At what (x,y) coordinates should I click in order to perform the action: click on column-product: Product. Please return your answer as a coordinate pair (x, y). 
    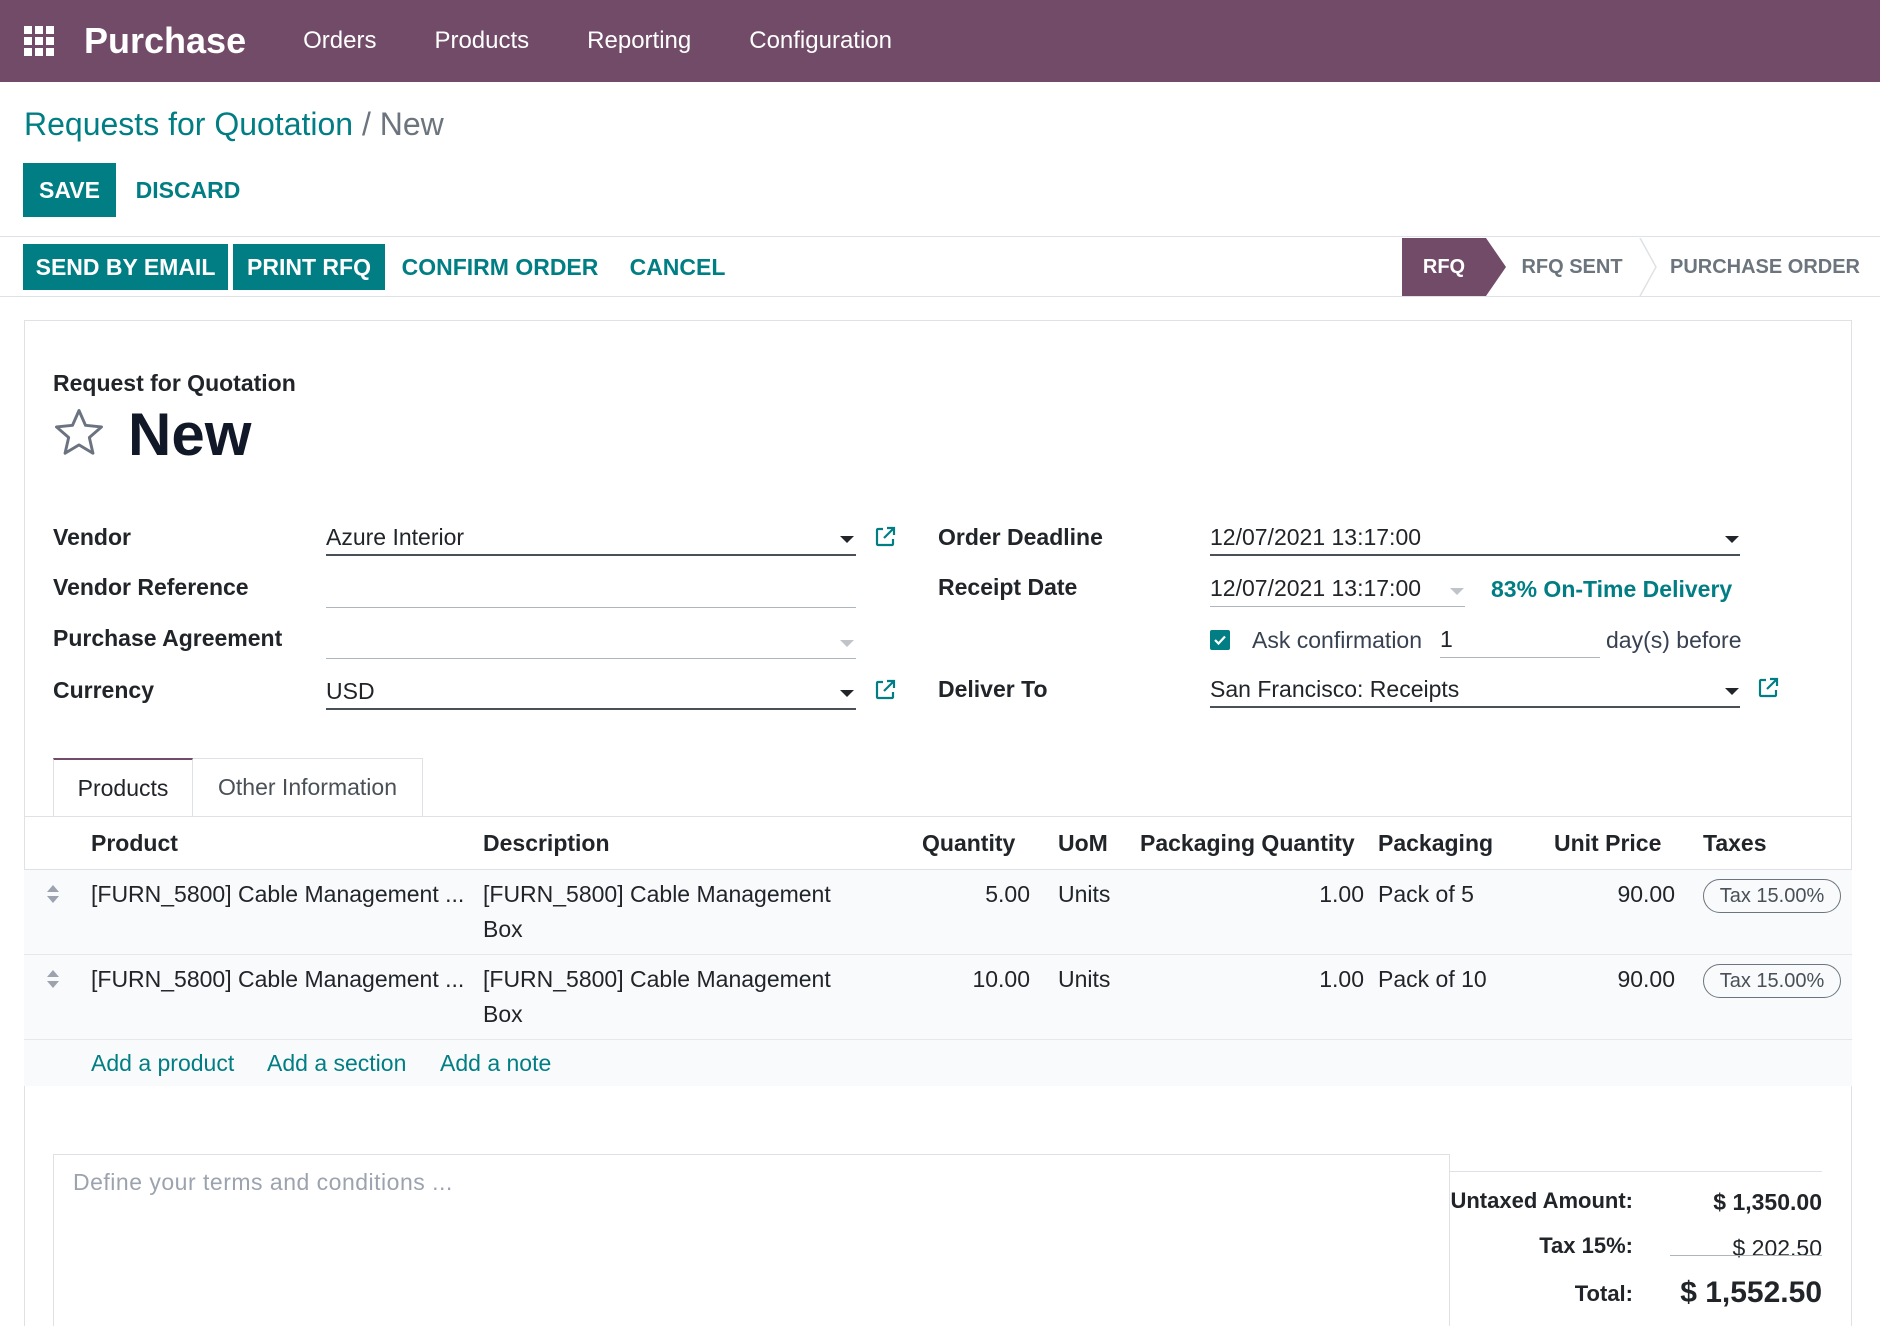
    Looking at the image, I should click on (134, 843).